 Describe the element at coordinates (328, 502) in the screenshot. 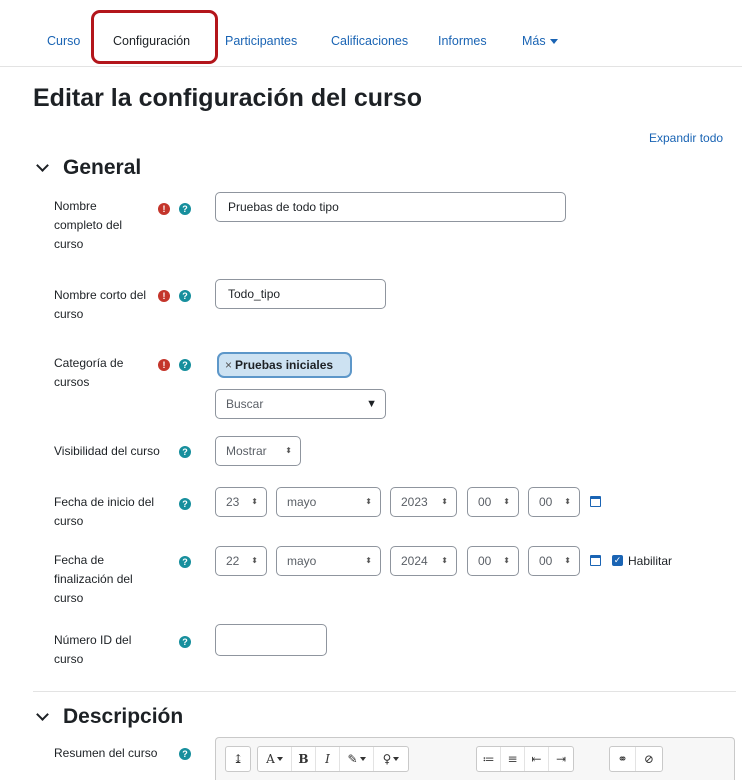

I see `start-month-select: mayo ⬍` at that location.